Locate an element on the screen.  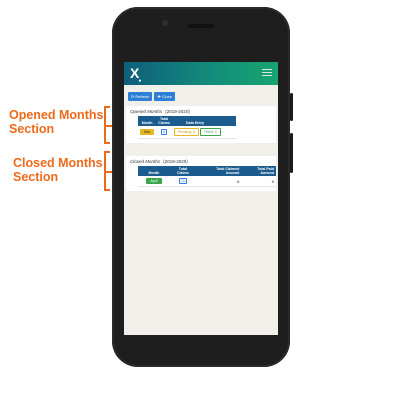
col-total-paid-amount: Total Paid Amount is located at coordinates (258, 171).